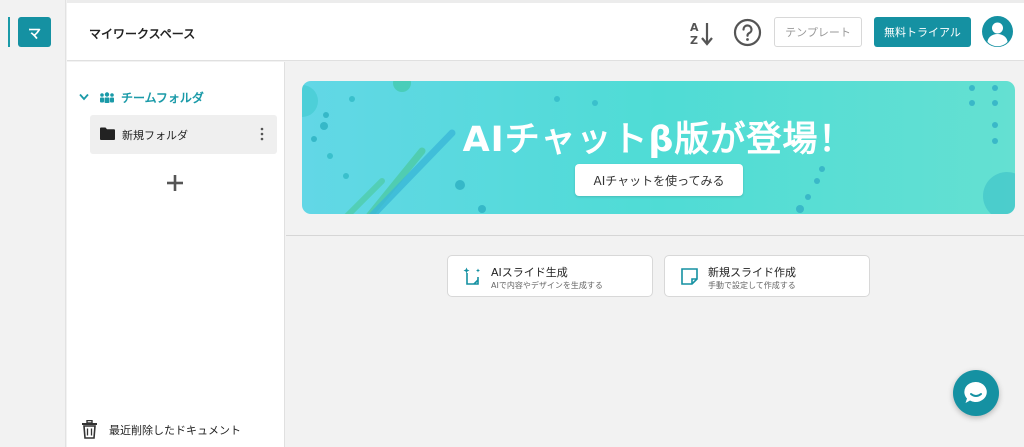  I want to click on recently-deleted-link: 最近削除したドキュメント, so click(161, 429).